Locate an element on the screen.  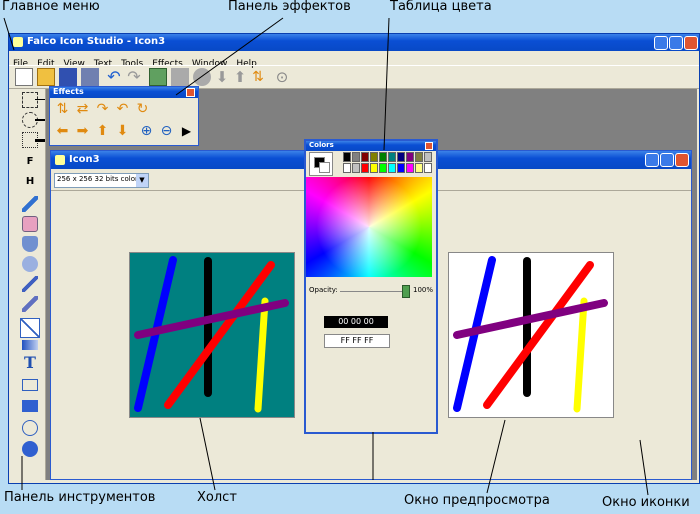
secondary-color is located at coordinates (324, 167).